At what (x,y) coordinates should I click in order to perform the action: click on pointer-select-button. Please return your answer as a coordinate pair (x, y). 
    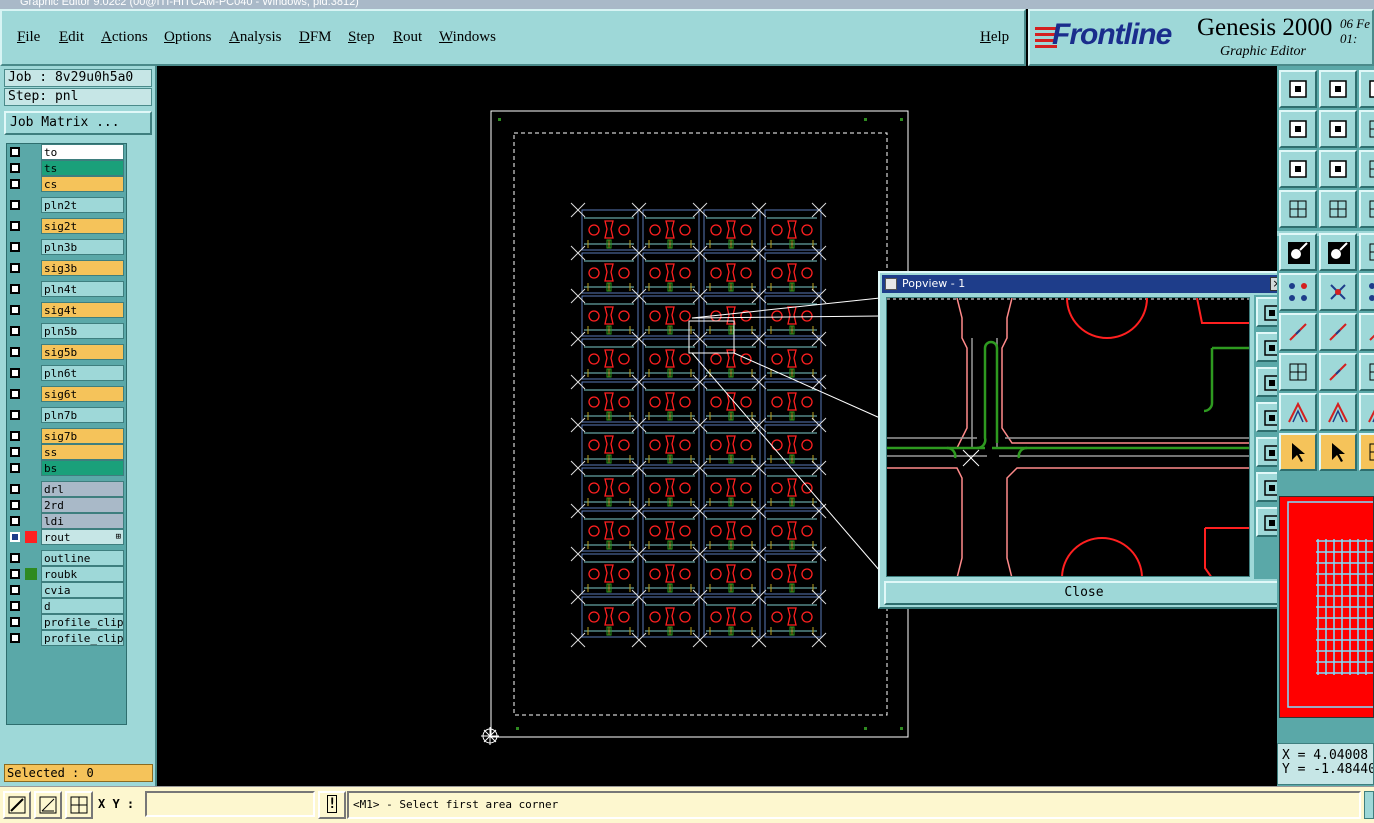
    Looking at the image, I should click on (1338, 452).